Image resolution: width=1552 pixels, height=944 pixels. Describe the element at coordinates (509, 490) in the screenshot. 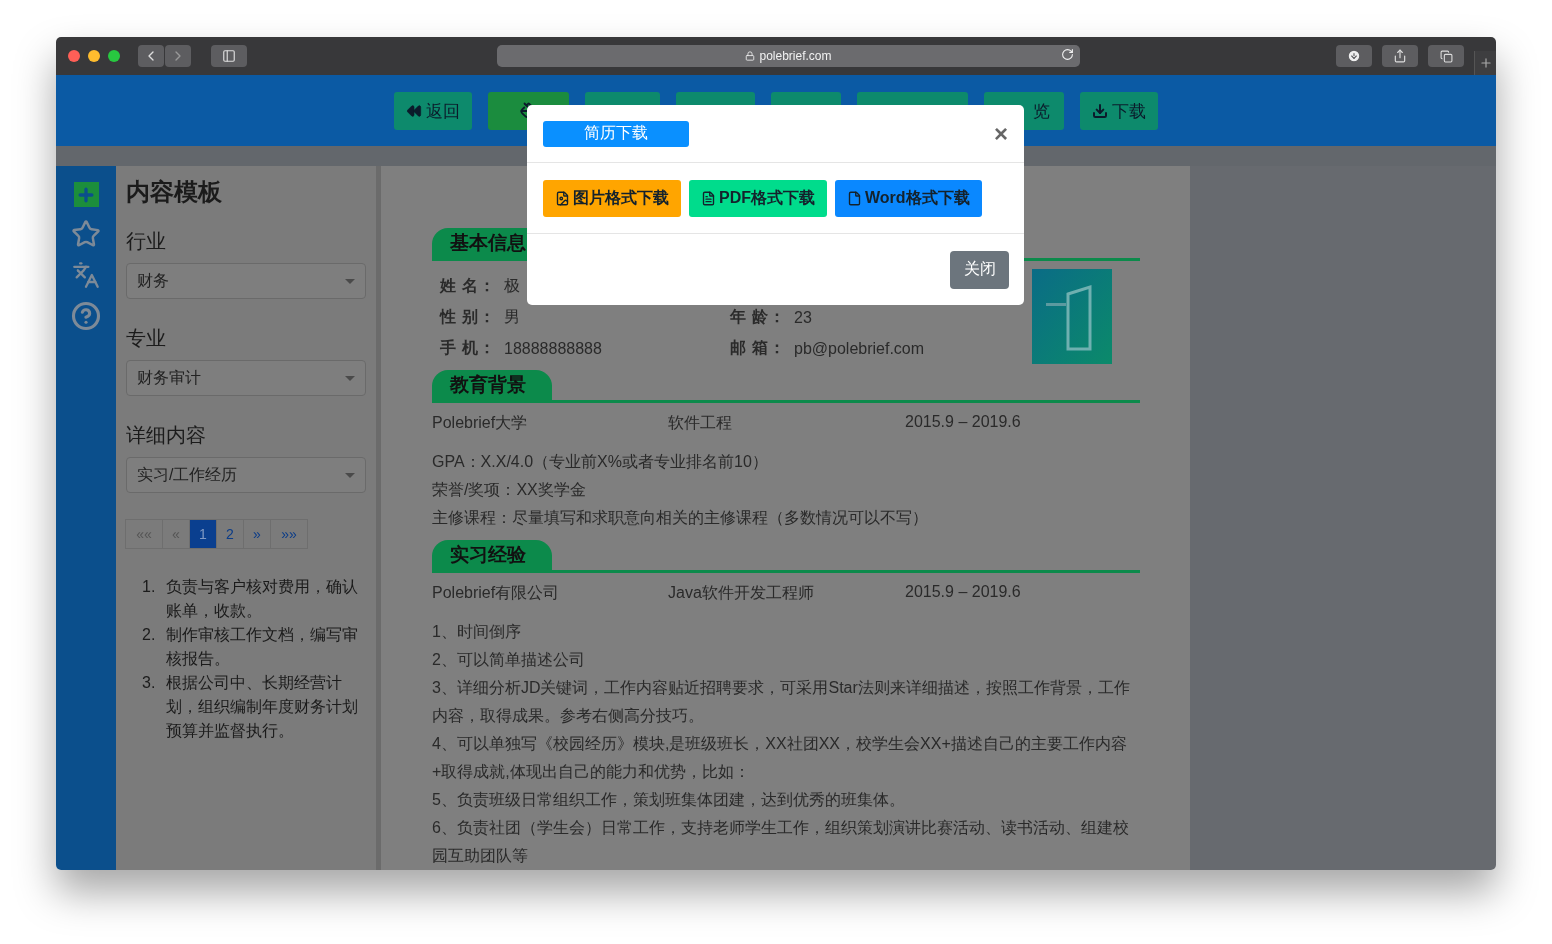

I see `description-text: 荣誉/奖项：XX奖学金` at that location.